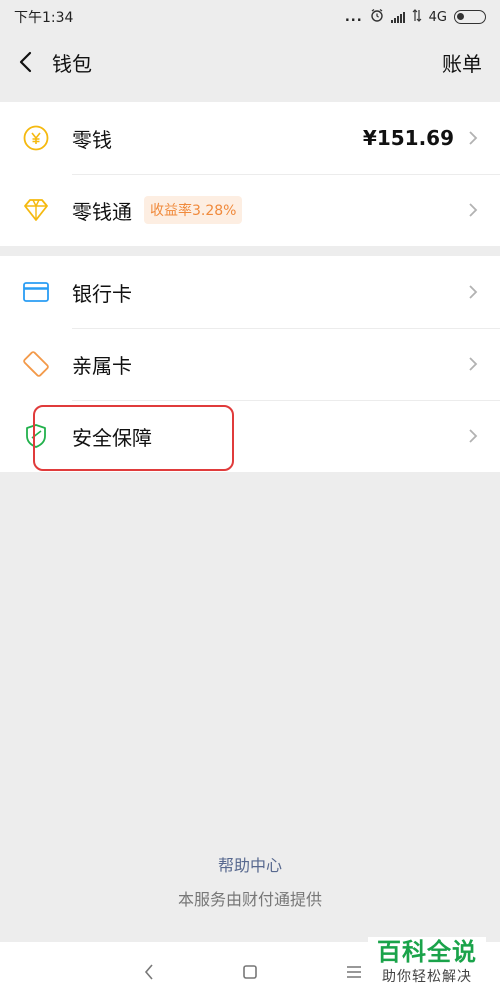 The height and width of the screenshot is (1000, 500). What do you see at coordinates (470, 17) in the screenshot?
I see `battery-icon` at bounding box center [470, 17].